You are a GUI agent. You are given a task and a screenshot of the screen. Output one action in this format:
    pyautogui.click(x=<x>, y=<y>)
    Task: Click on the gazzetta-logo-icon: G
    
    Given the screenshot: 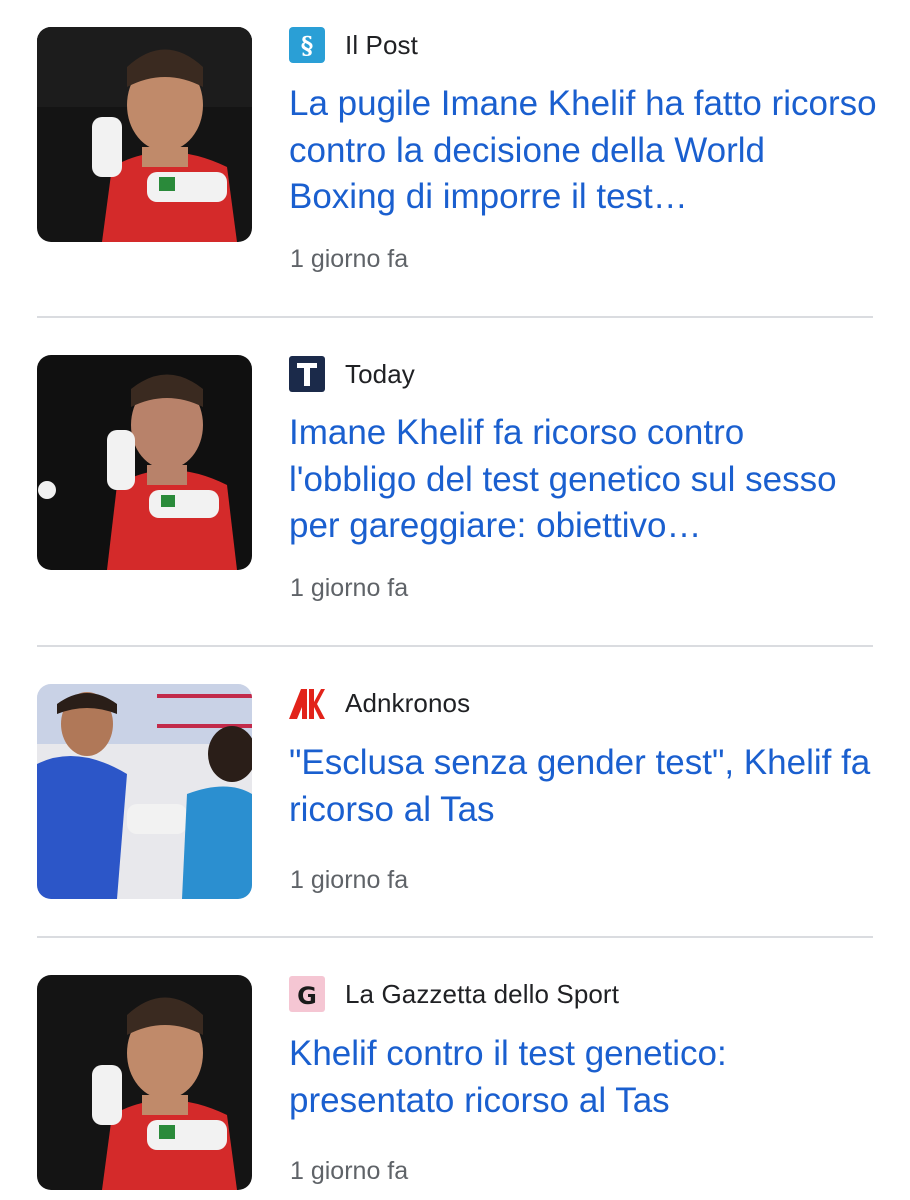 What is the action you would take?
    pyautogui.click(x=307, y=994)
    